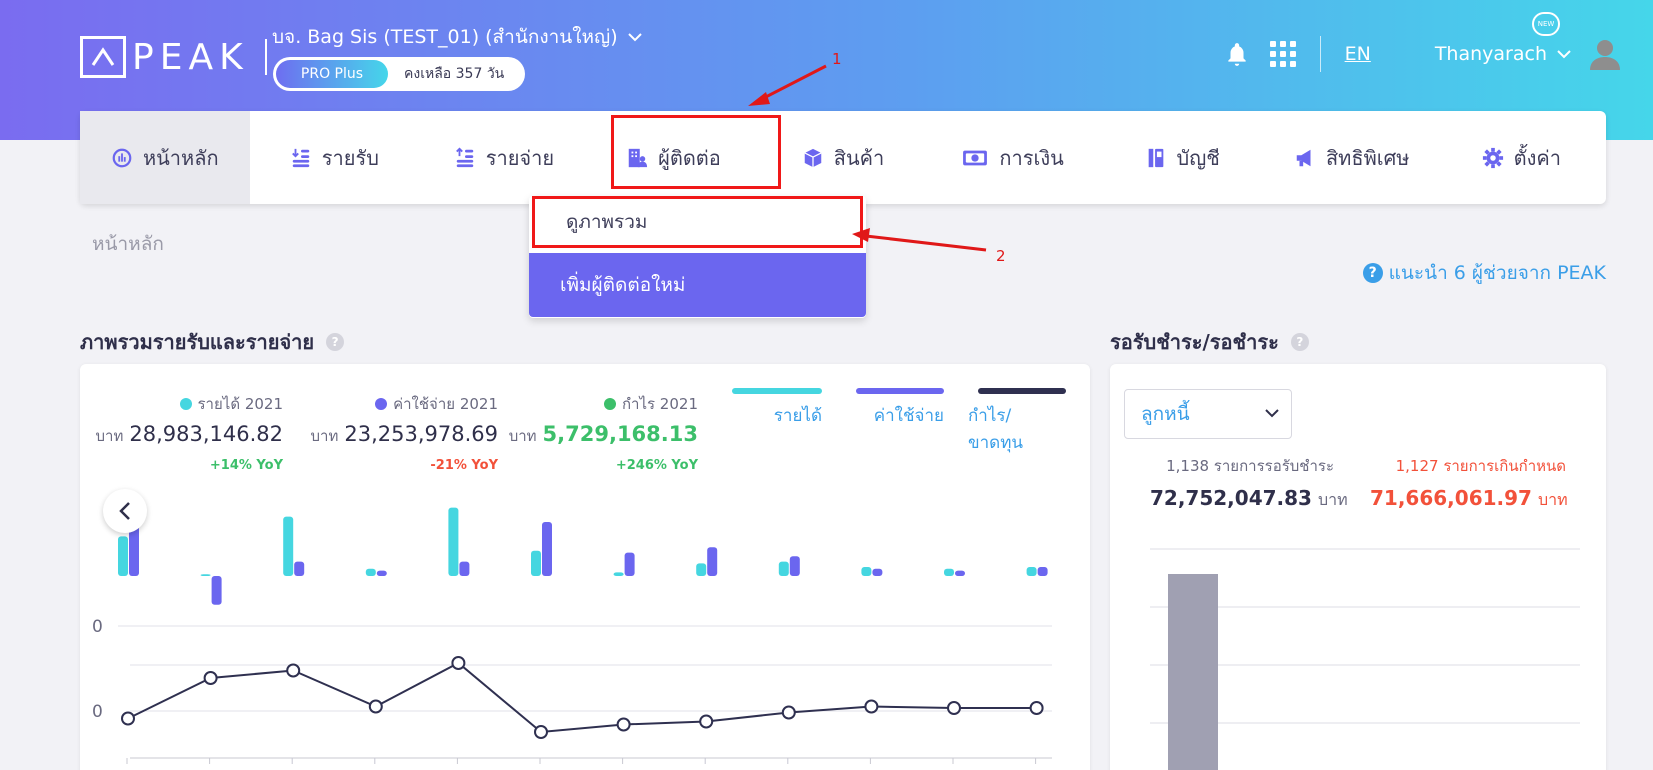 The height and width of the screenshot is (770, 1653). Describe the element at coordinates (520, 157) in the screenshot. I see `menu-item-label: รายจ่าย` at that location.